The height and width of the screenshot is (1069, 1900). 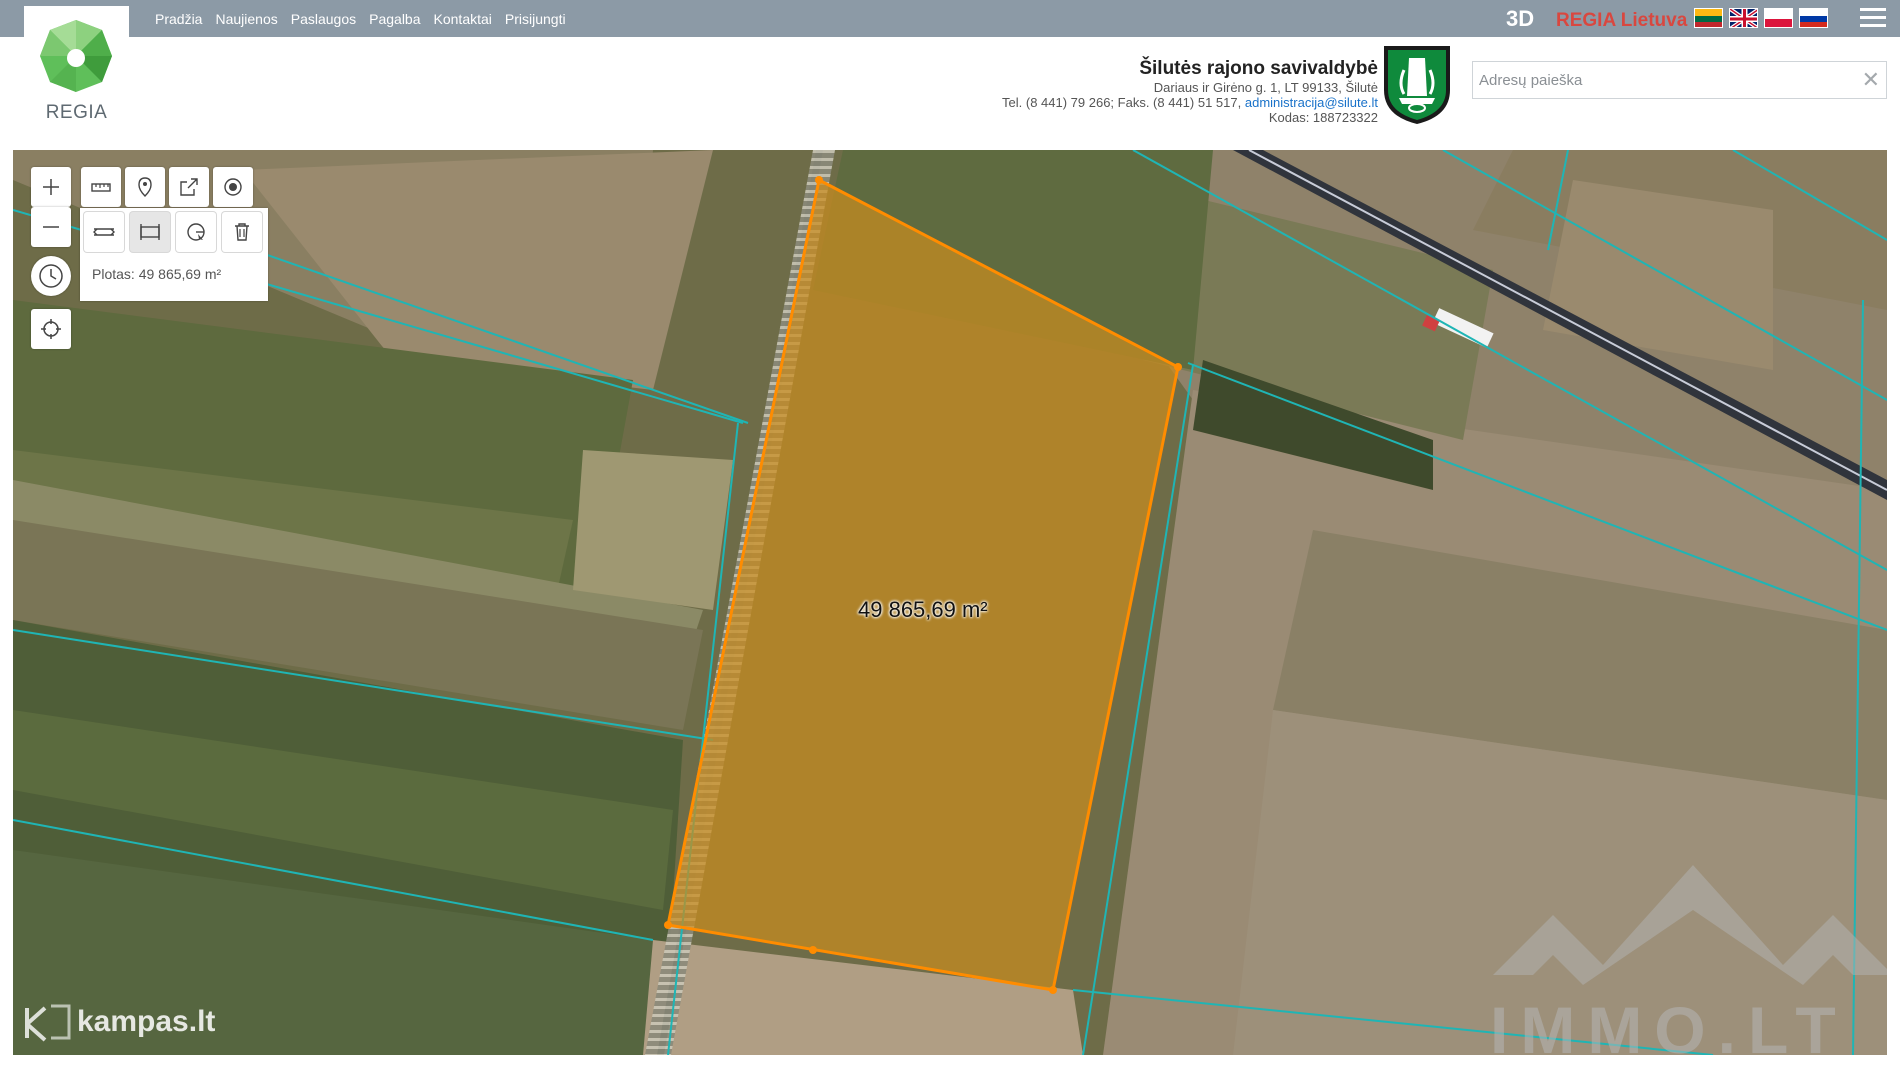 I want to click on flag-lt-icon, so click(x=1708, y=18).